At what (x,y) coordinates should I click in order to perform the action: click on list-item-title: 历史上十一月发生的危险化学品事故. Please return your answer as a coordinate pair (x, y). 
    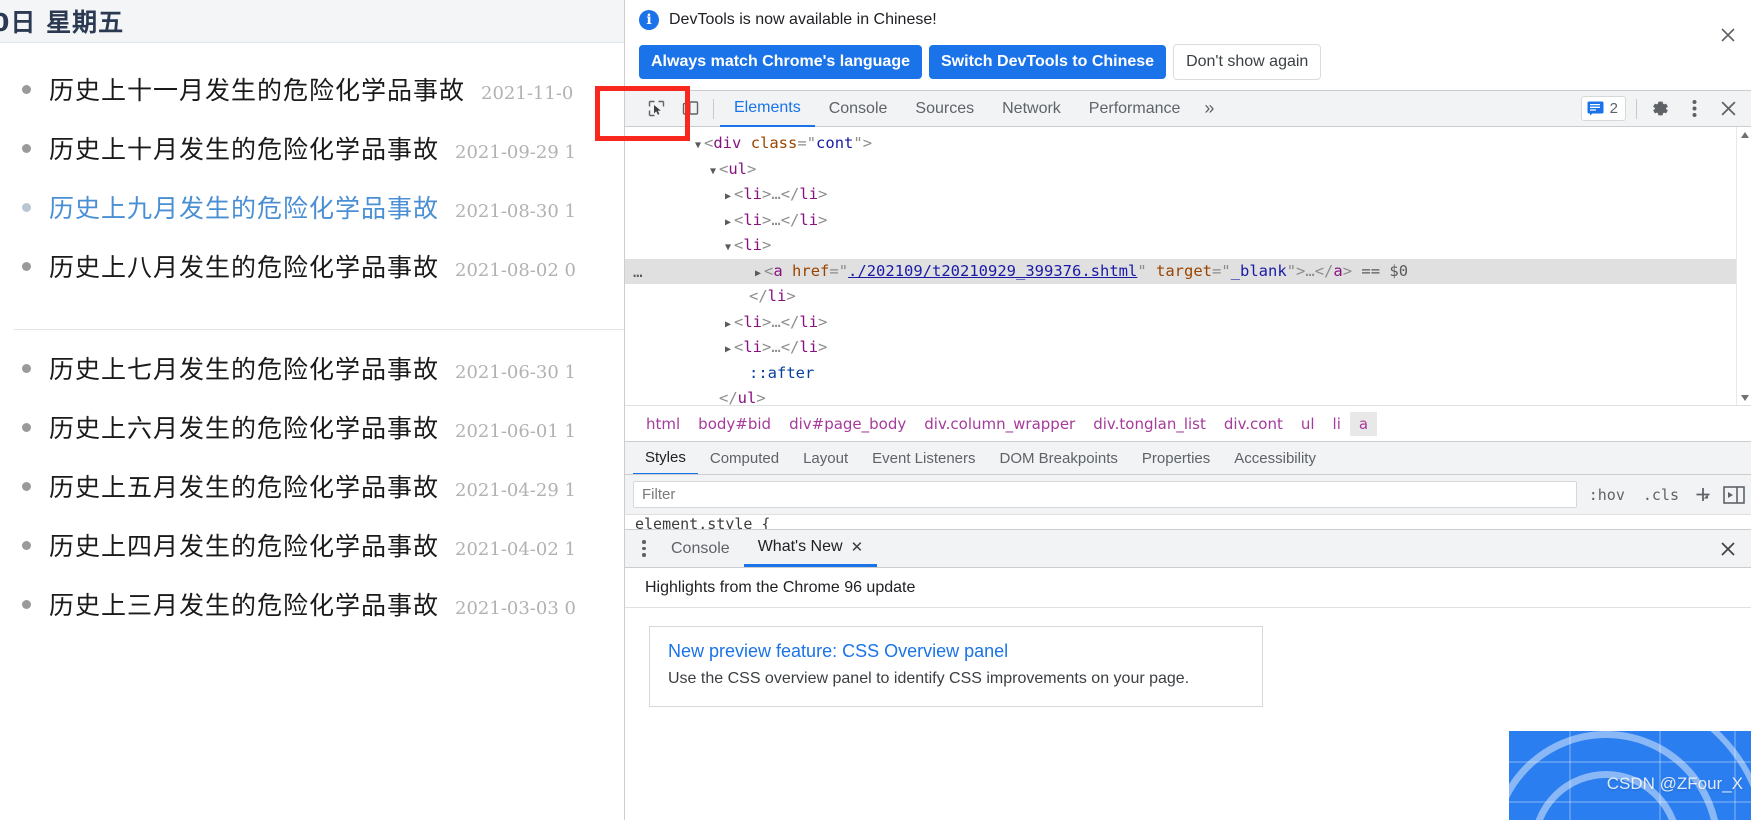
    Looking at the image, I should click on (257, 89).